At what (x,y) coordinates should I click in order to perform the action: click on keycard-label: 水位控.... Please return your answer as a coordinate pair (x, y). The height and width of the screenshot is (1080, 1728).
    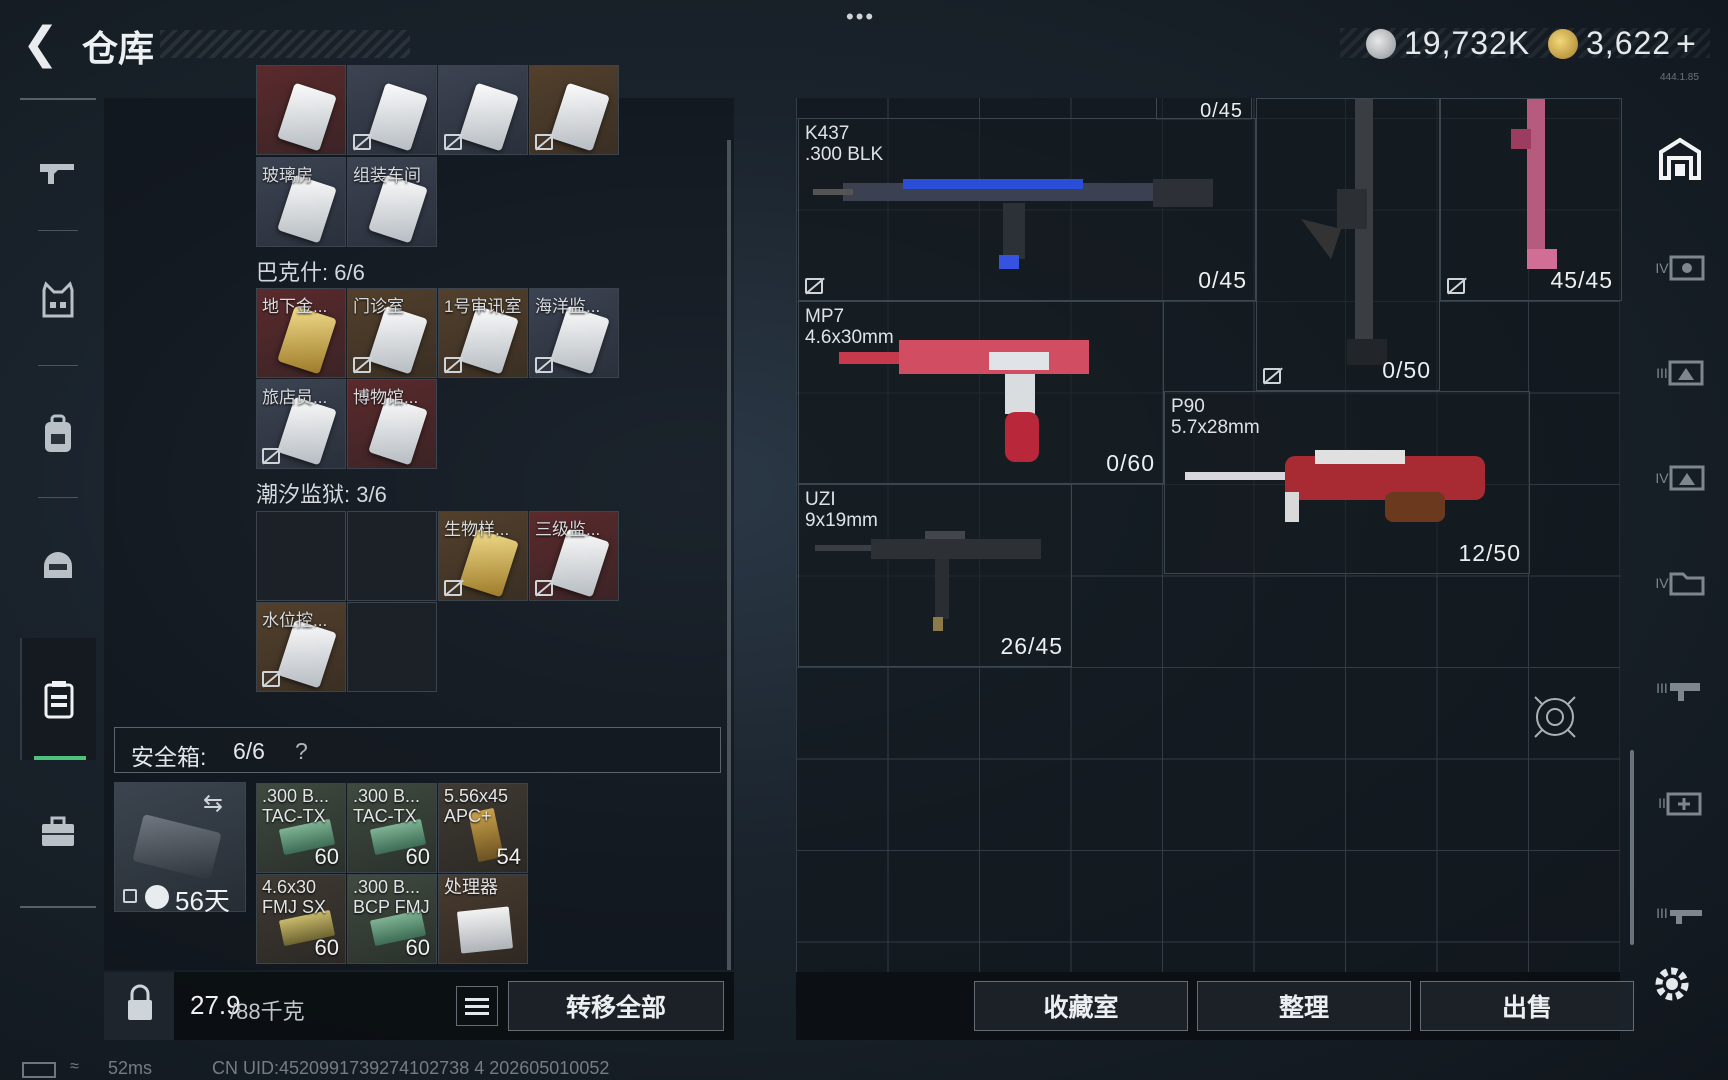
    Looking at the image, I should click on (295, 620).